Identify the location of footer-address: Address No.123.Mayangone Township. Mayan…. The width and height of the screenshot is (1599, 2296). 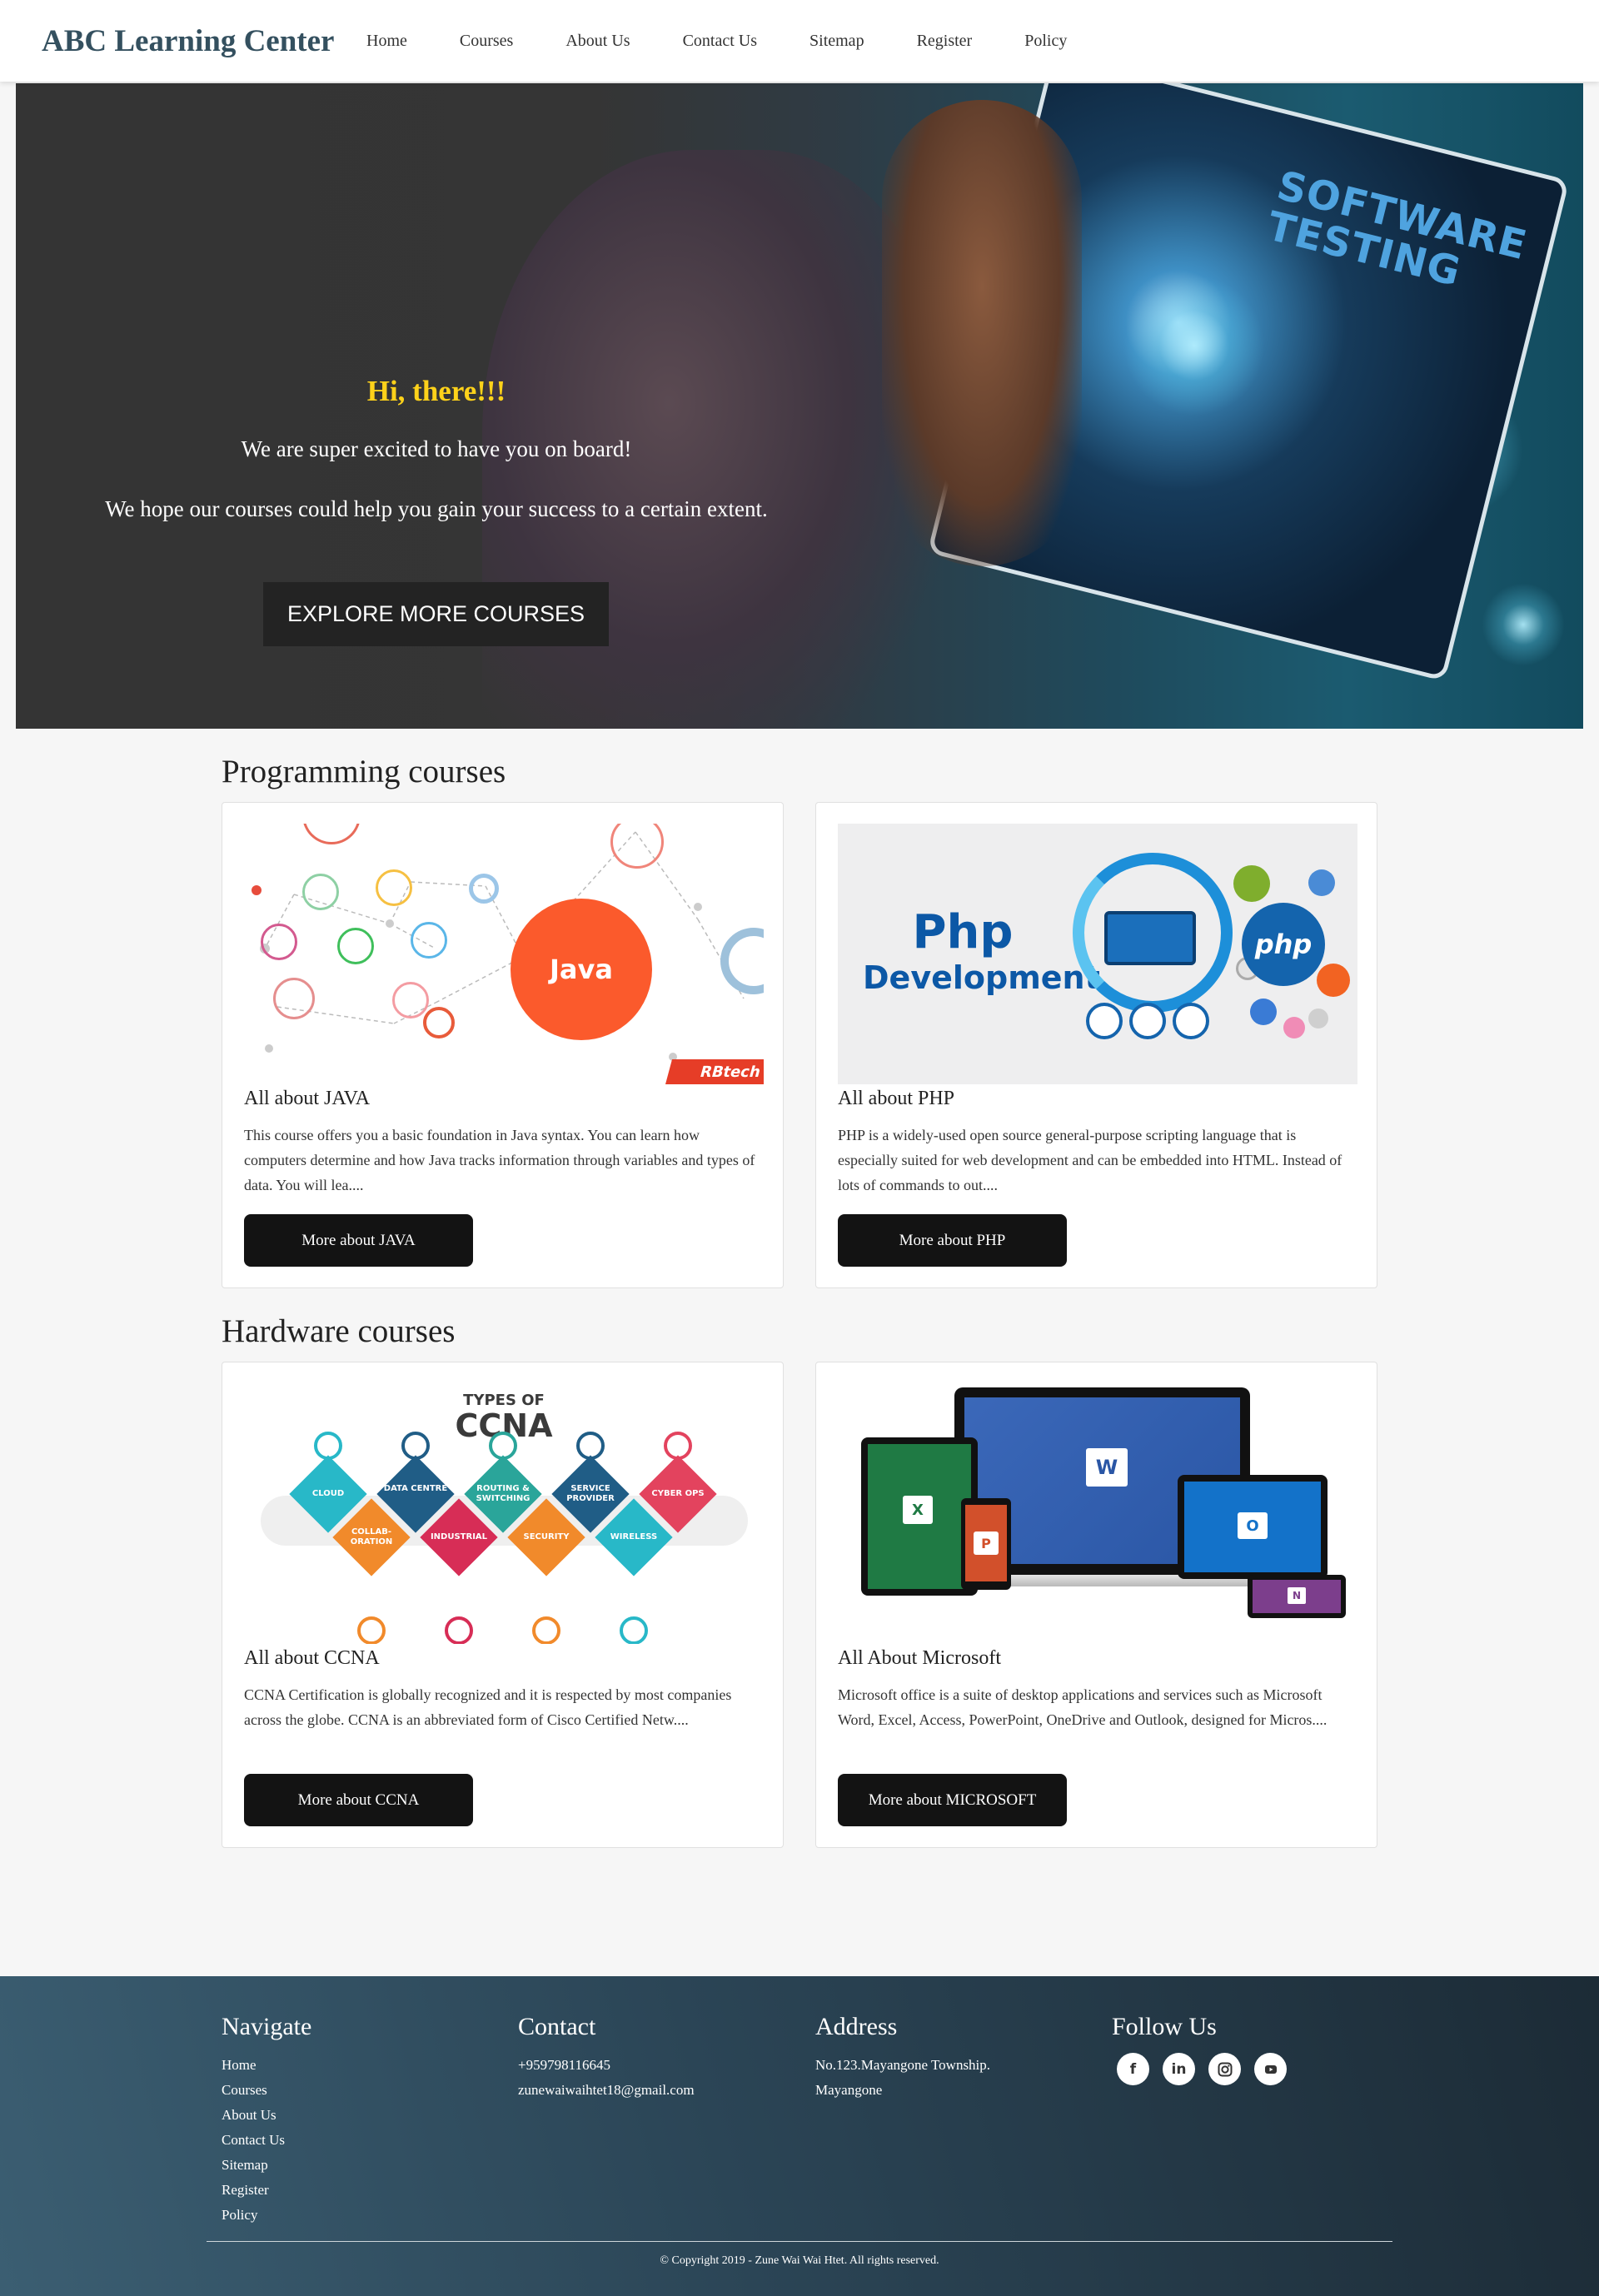
(902, 2058).